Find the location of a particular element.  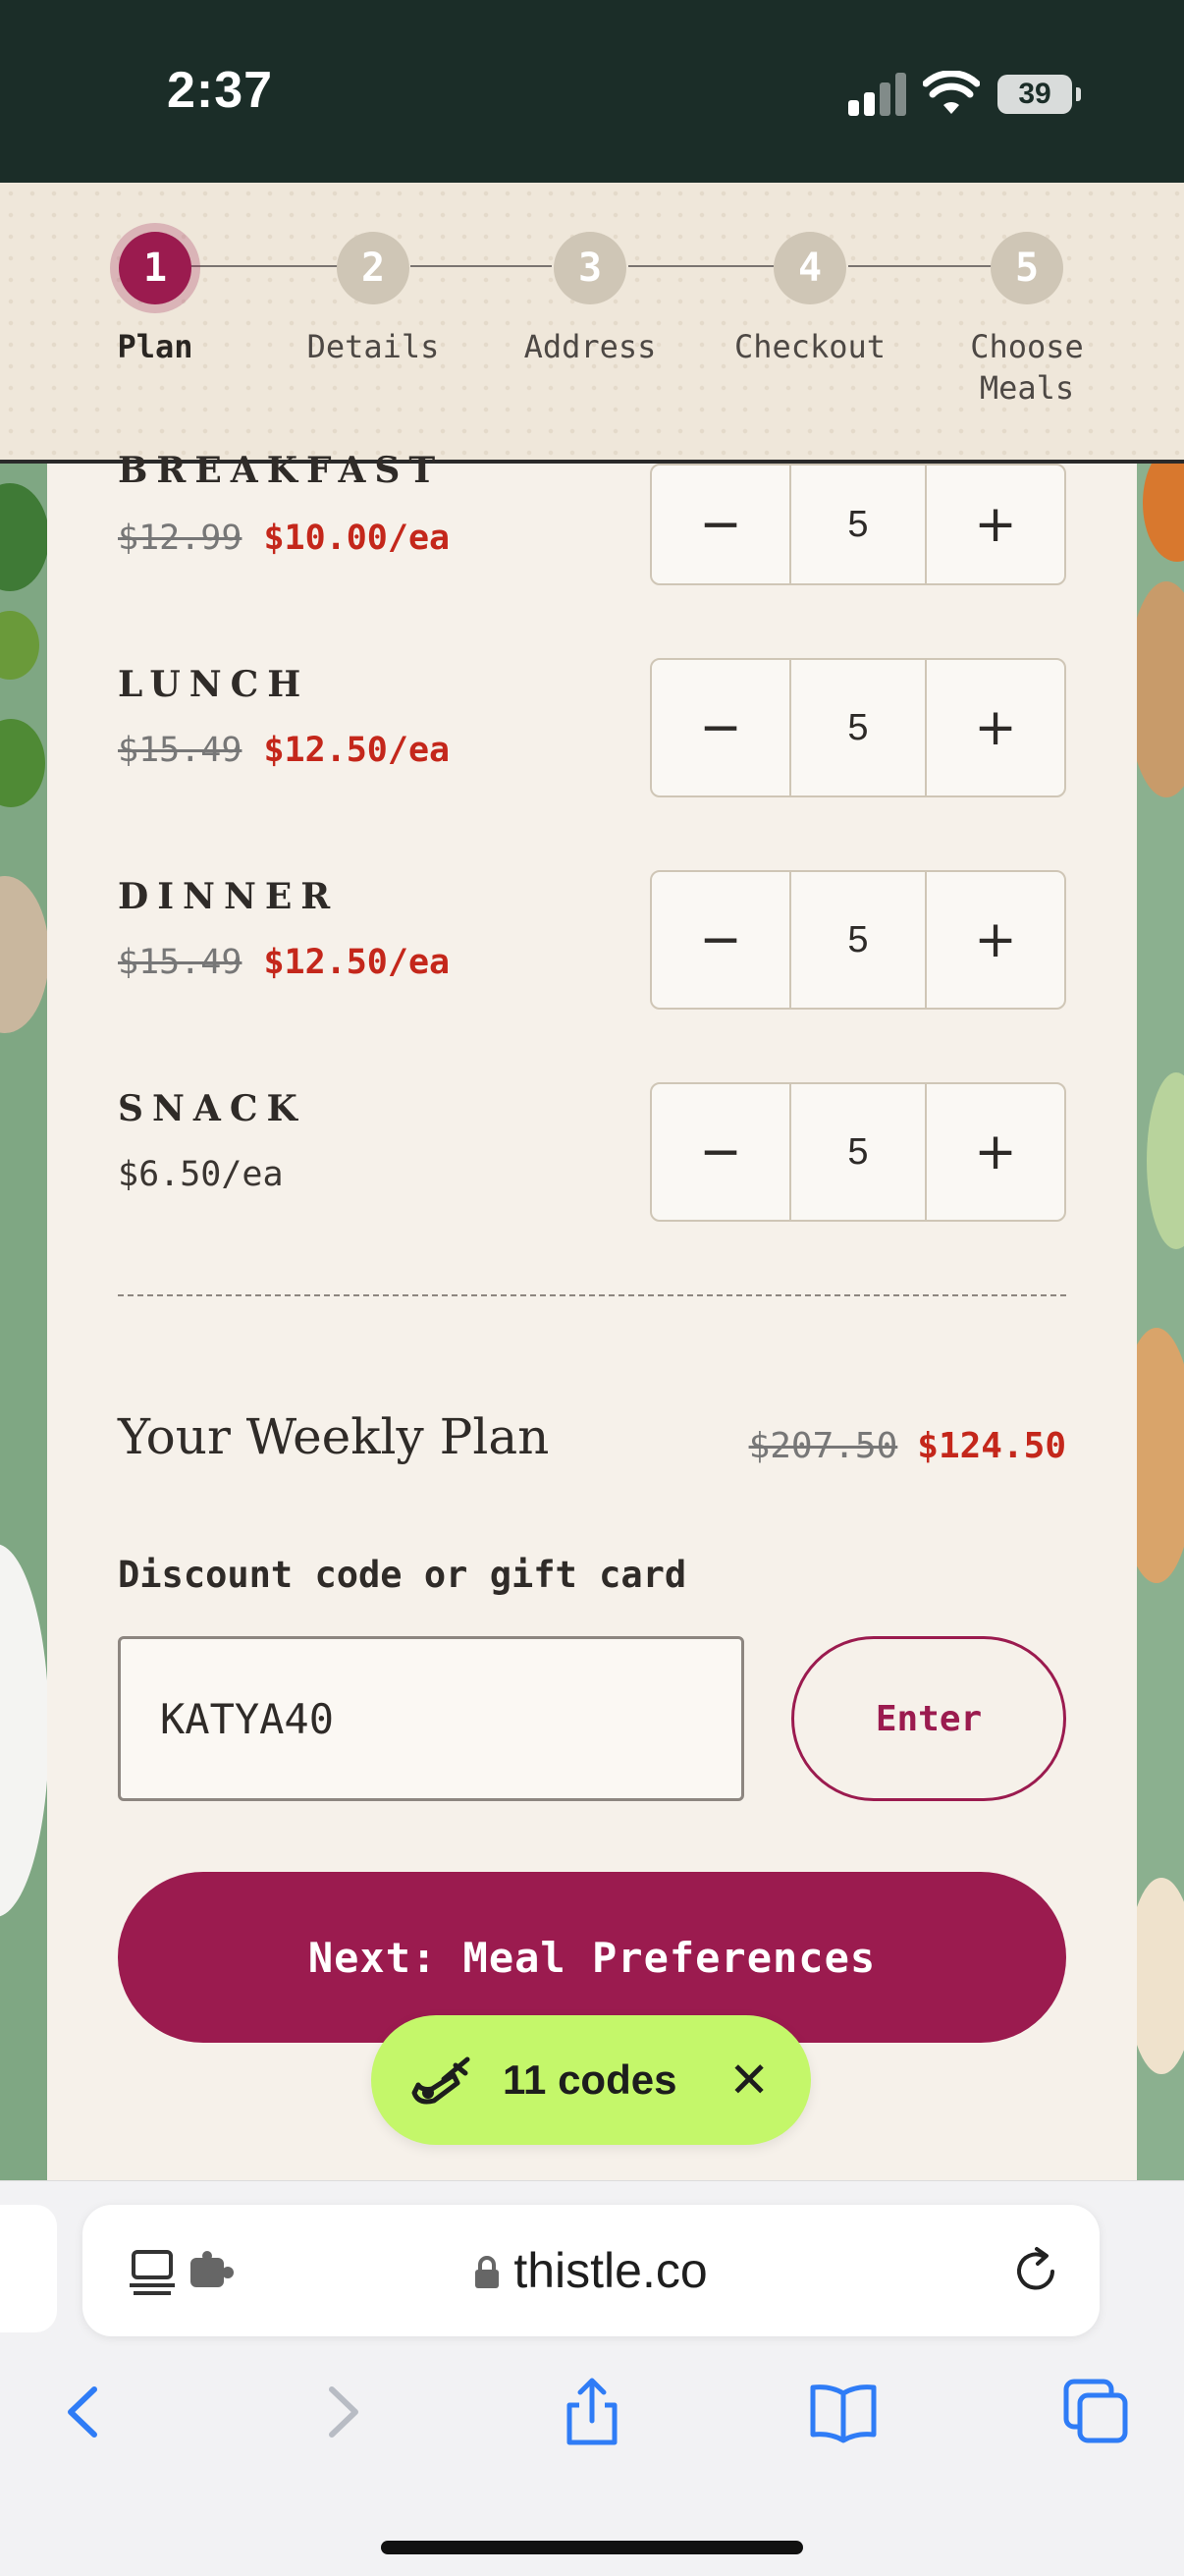

status-bar: 2:37 39 is located at coordinates (592, 91).